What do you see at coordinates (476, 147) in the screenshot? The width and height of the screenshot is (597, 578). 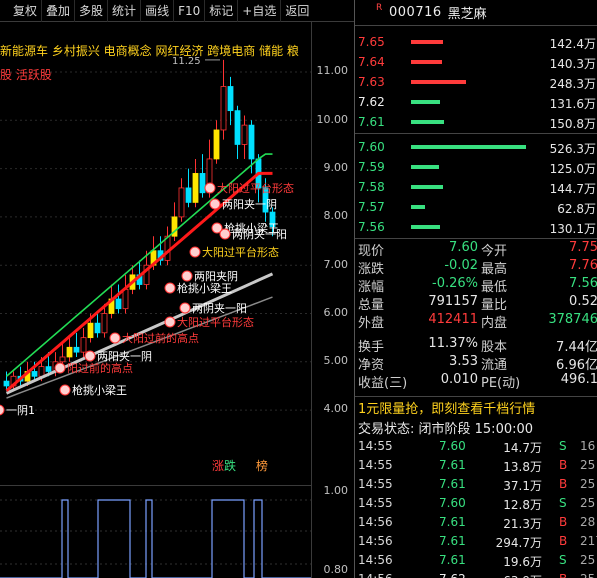 I see `bid-row: 7.60 526.3万` at bounding box center [476, 147].